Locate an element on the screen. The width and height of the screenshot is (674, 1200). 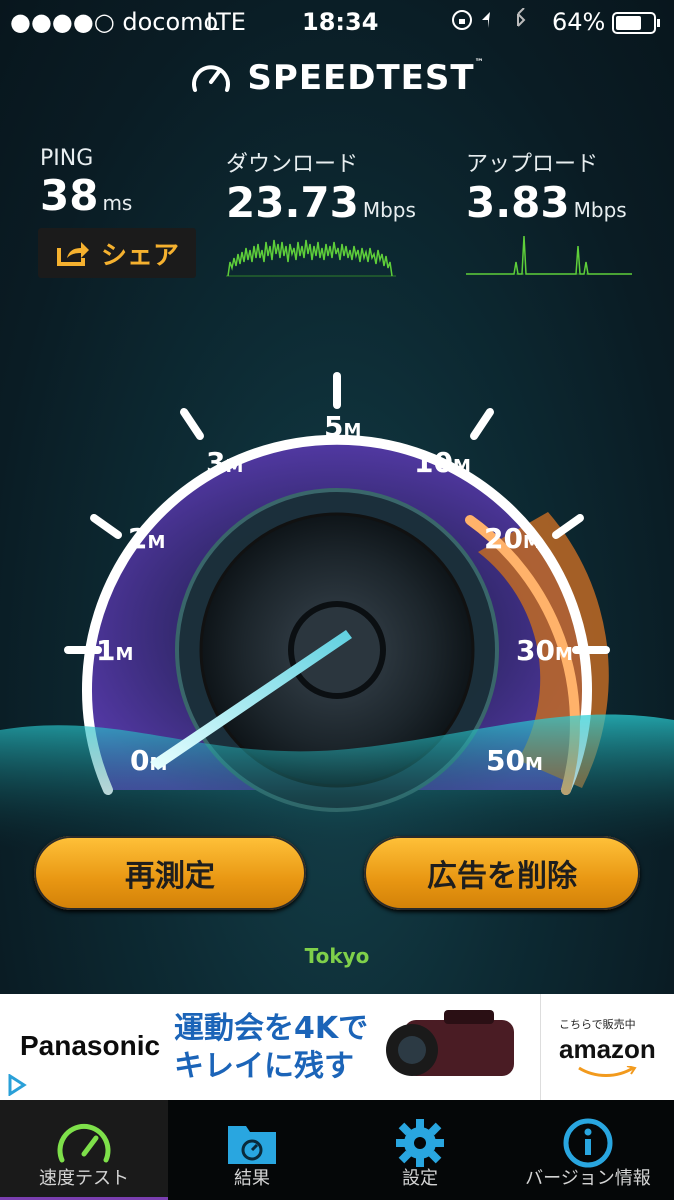
info-icon is located at coordinates (588, 1143).